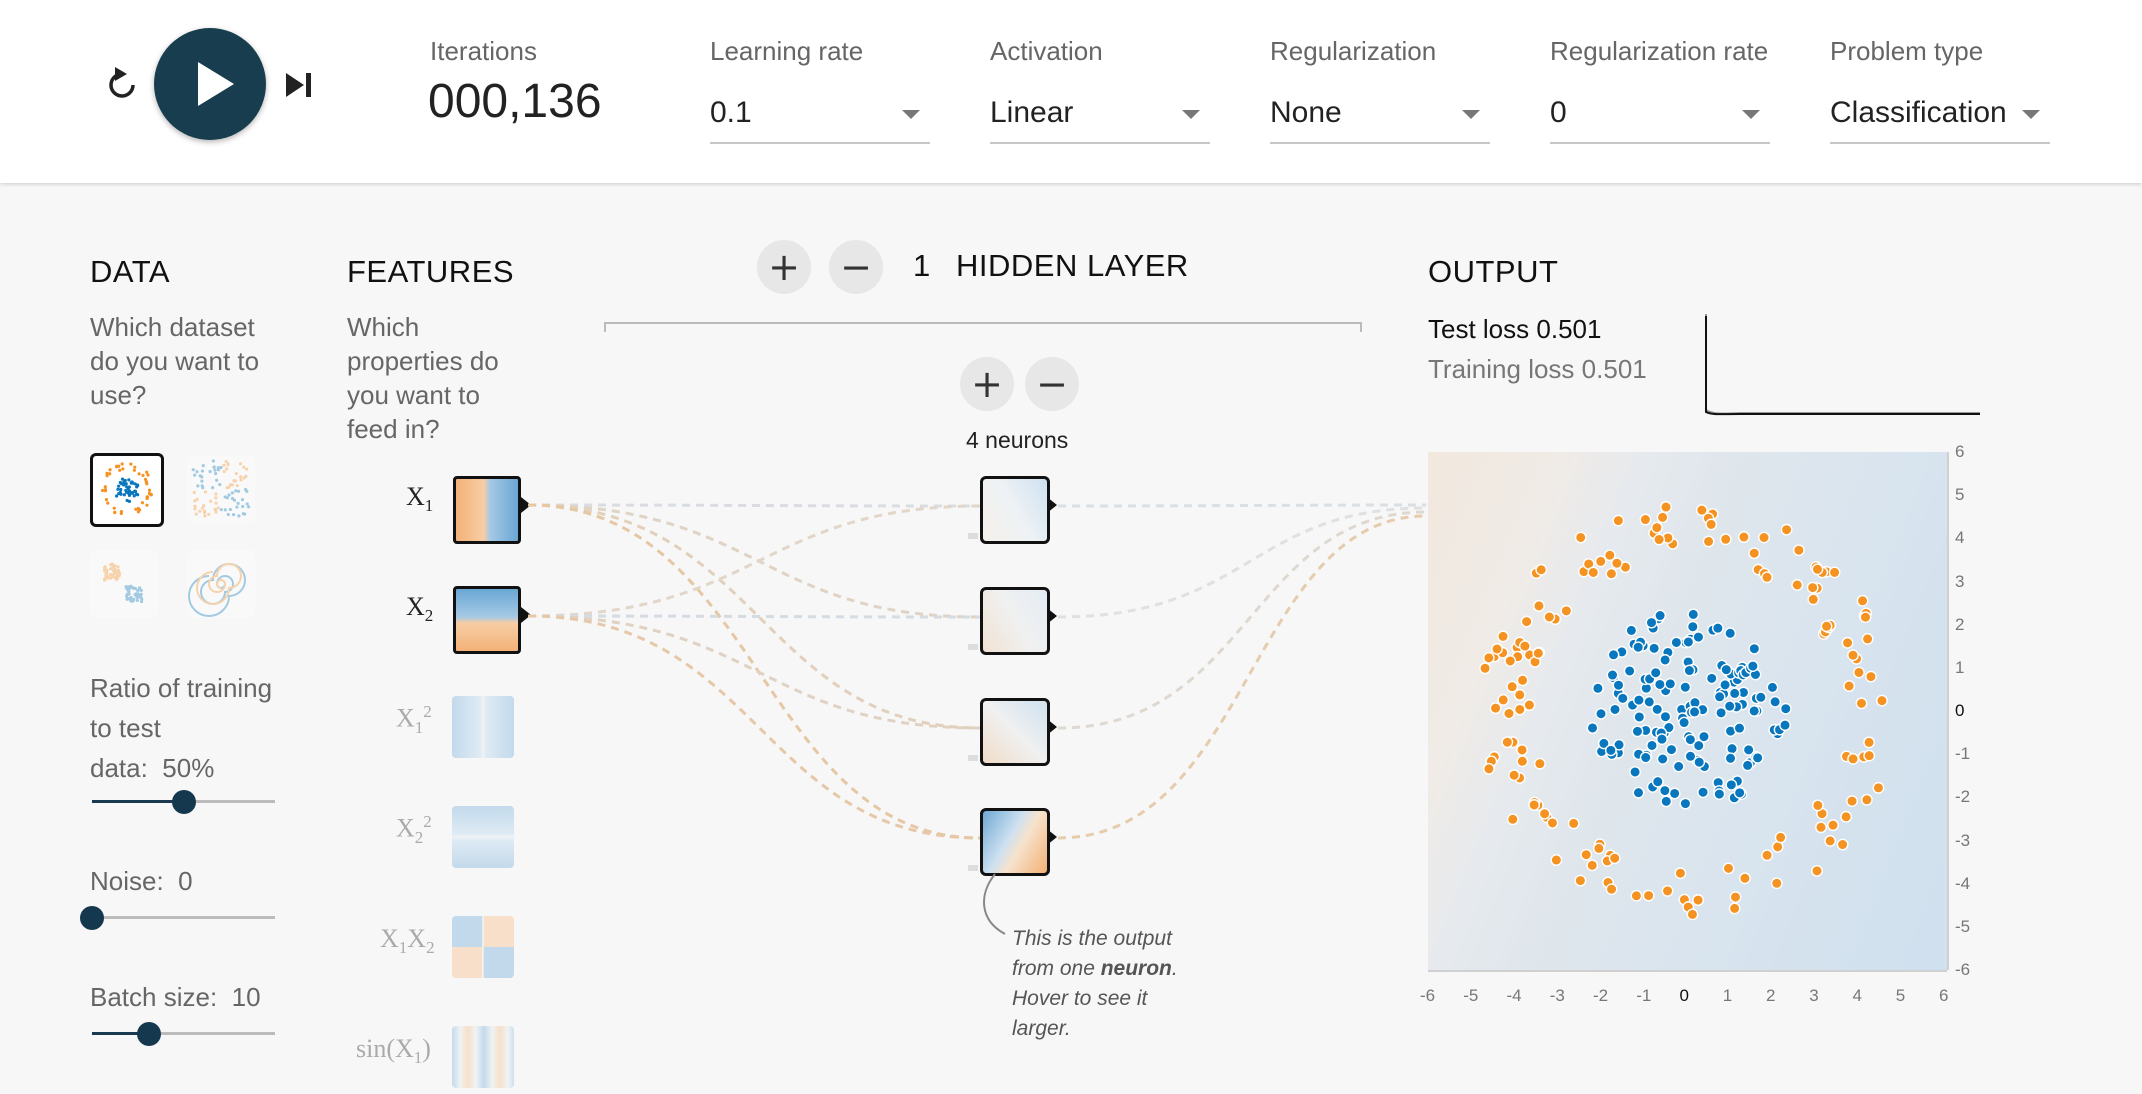  What do you see at coordinates (1960, 667) in the screenshot?
I see `y-tick-label: 1` at bounding box center [1960, 667].